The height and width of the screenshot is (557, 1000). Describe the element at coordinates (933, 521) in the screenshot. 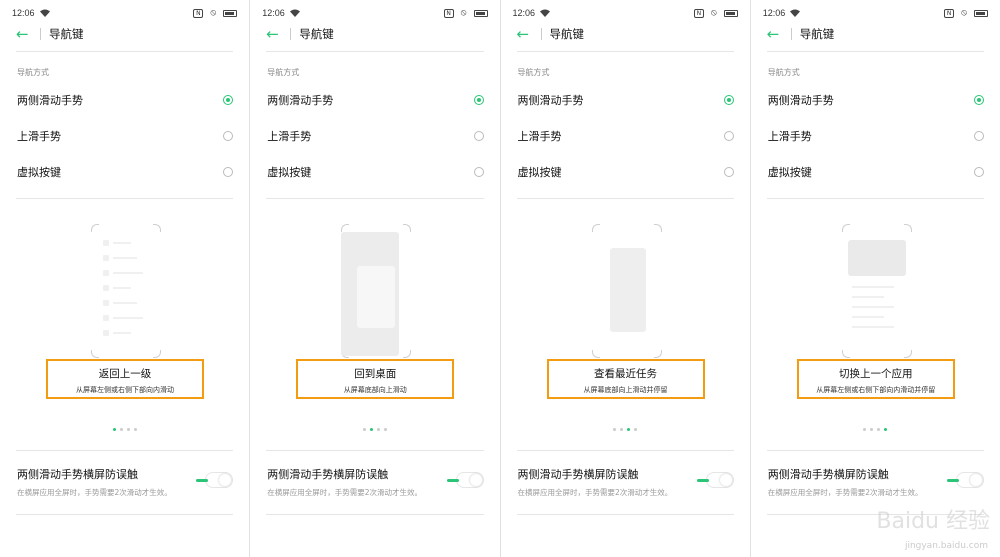

I see `watermark-logo: Baidu 经验` at that location.